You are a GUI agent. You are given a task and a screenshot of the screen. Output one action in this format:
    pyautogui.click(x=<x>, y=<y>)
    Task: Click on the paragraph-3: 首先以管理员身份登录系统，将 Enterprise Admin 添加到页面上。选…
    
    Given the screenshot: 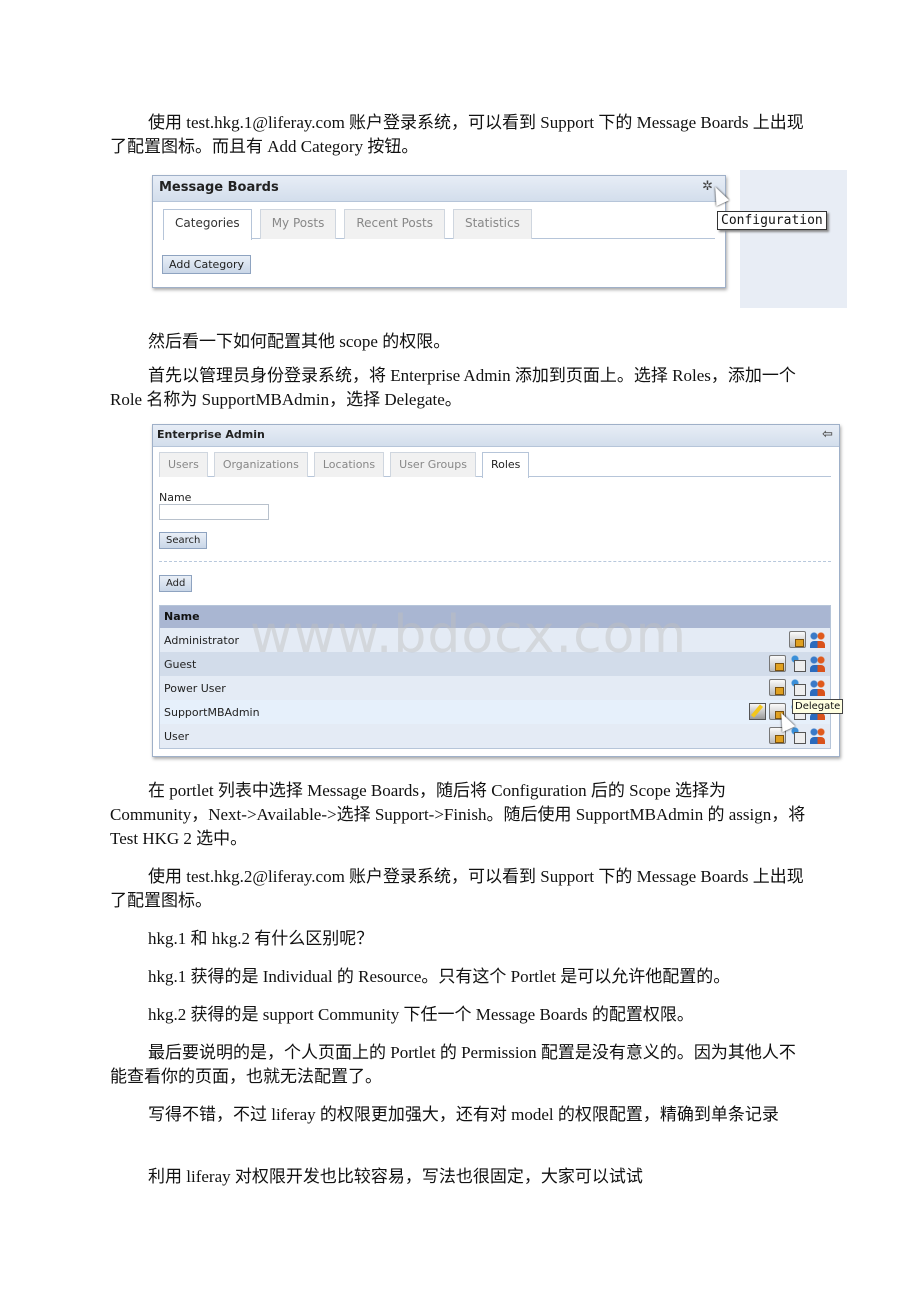 What is the action you would take?
    pyautogui.click(x=453, y=387)
    